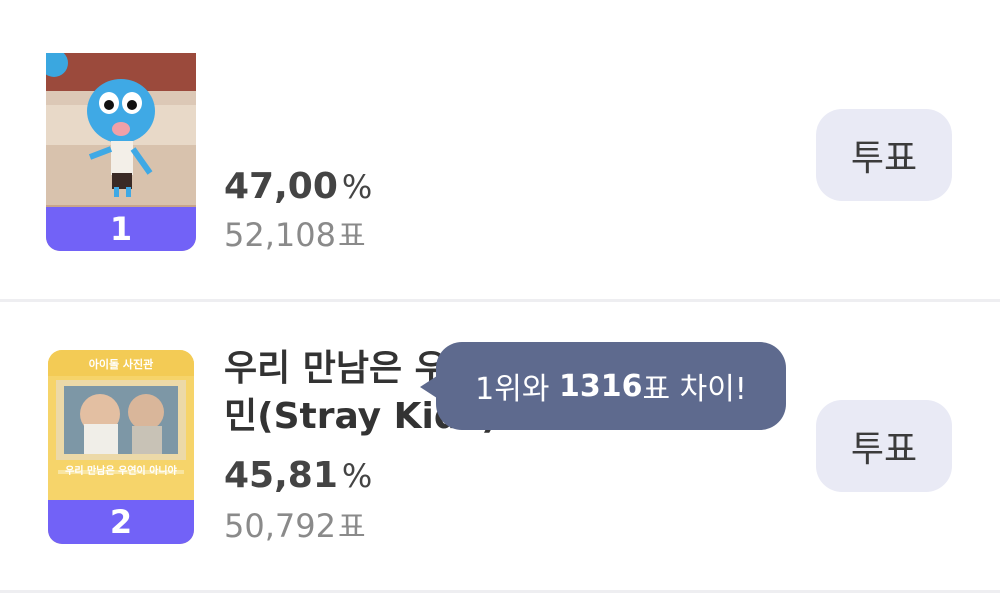  What do you see at coordinates (280, 235) in the screenshot?
I see `votes-value: 52,108` at bounding box center [280, 235].